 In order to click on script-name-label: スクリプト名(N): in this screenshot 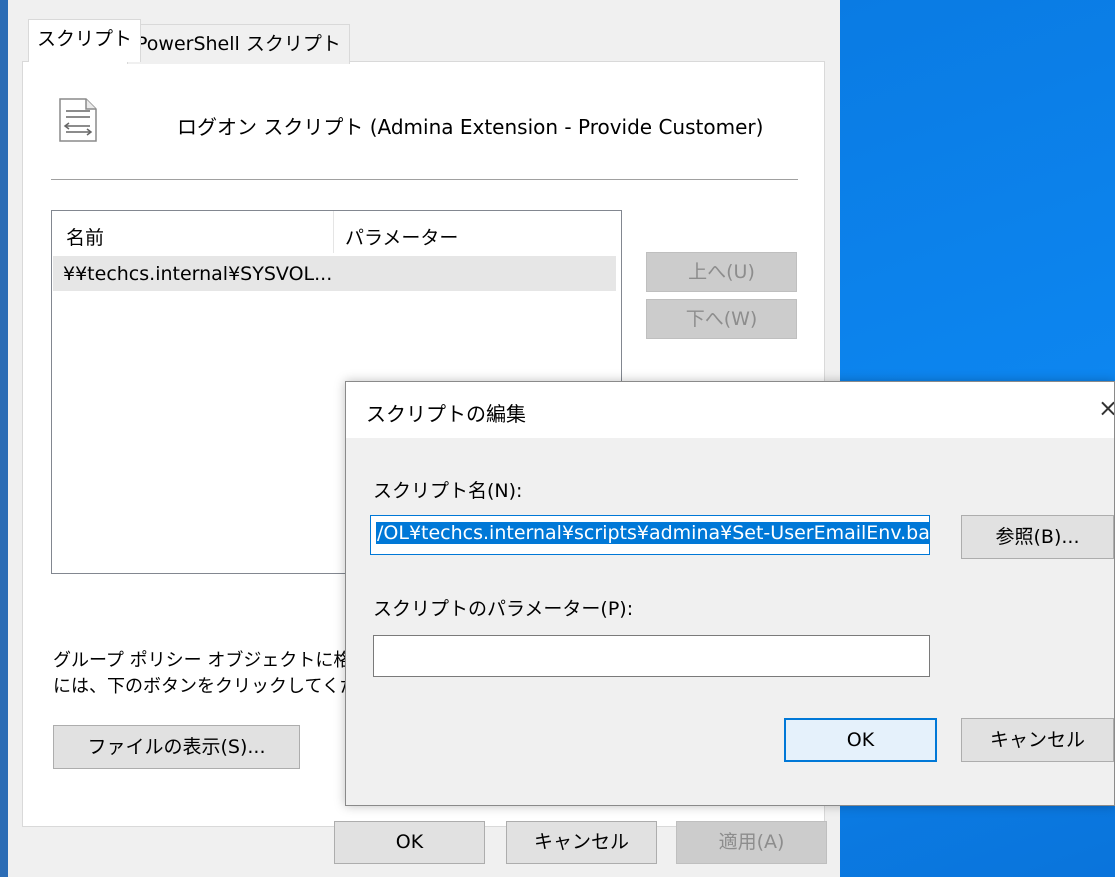, I will do `click(448, 491)`.